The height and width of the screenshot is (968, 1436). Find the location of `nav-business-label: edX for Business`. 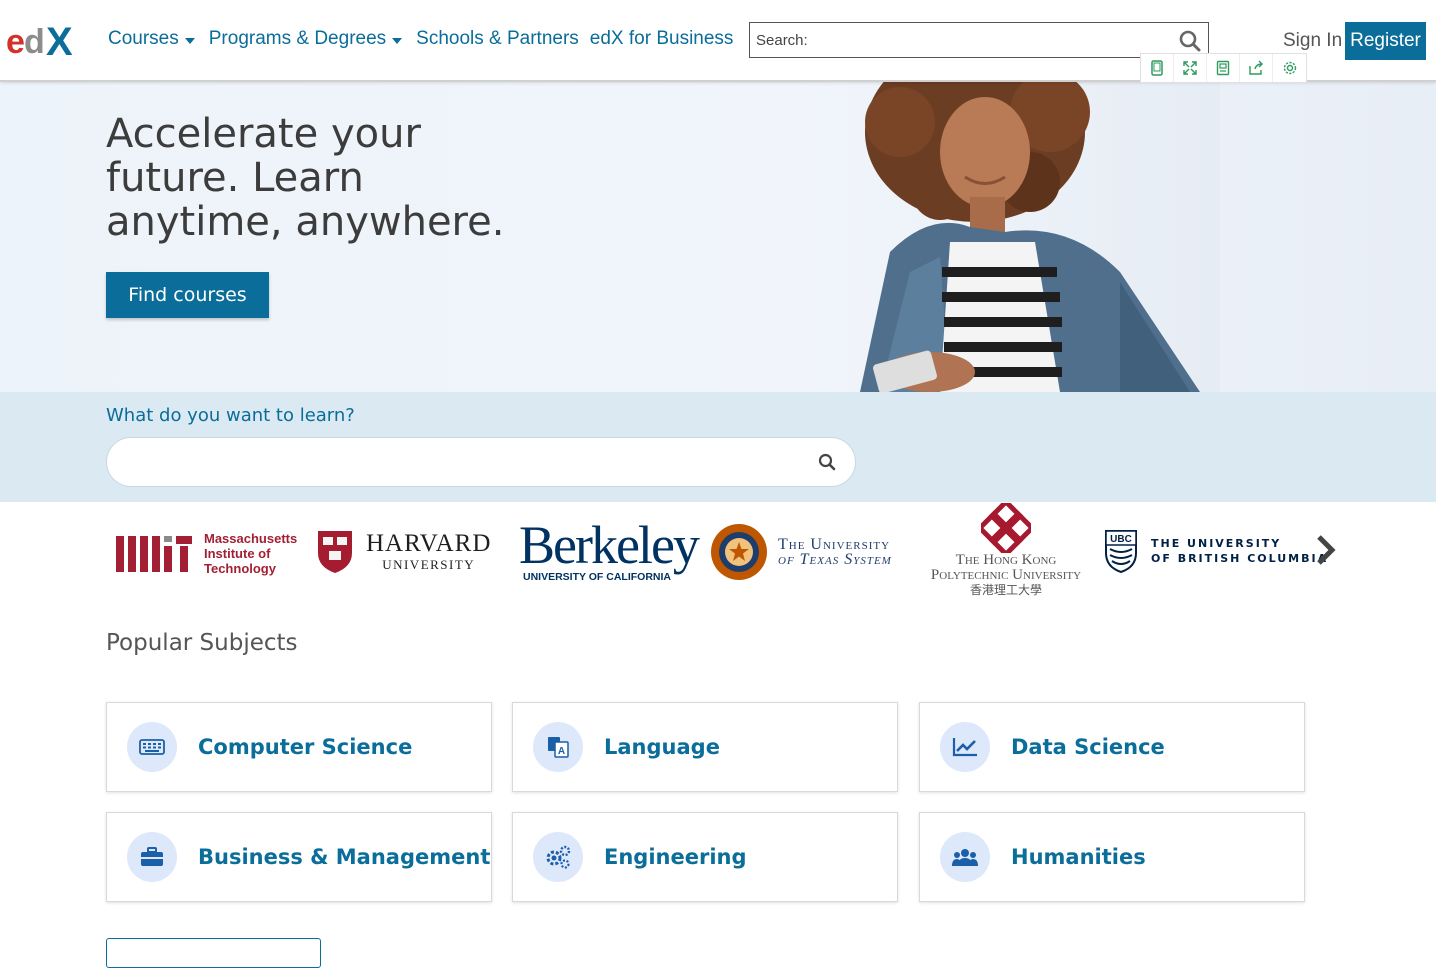

nav-business-label: edX for Business is located at coordinates (661, 38).